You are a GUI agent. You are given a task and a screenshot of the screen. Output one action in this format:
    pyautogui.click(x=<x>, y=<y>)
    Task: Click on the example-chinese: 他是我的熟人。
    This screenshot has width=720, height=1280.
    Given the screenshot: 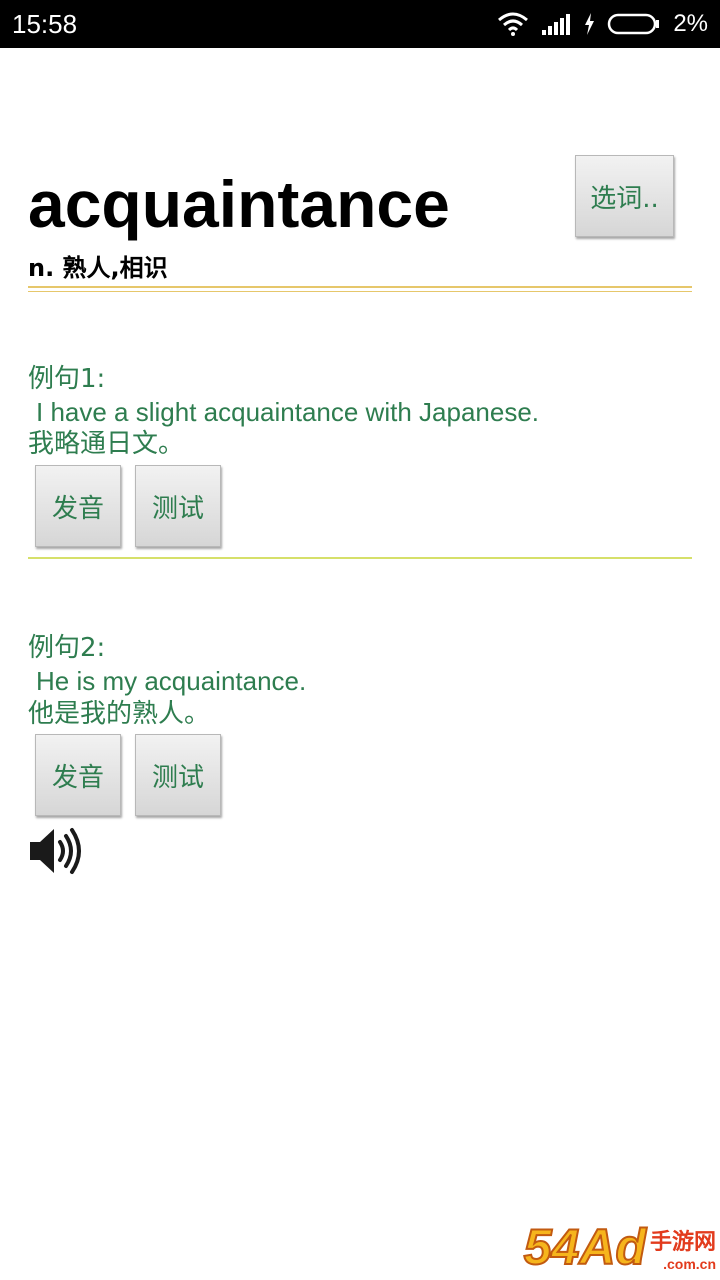 What is the action you would take?
    pyautogui.click(x=119, y=714)
    